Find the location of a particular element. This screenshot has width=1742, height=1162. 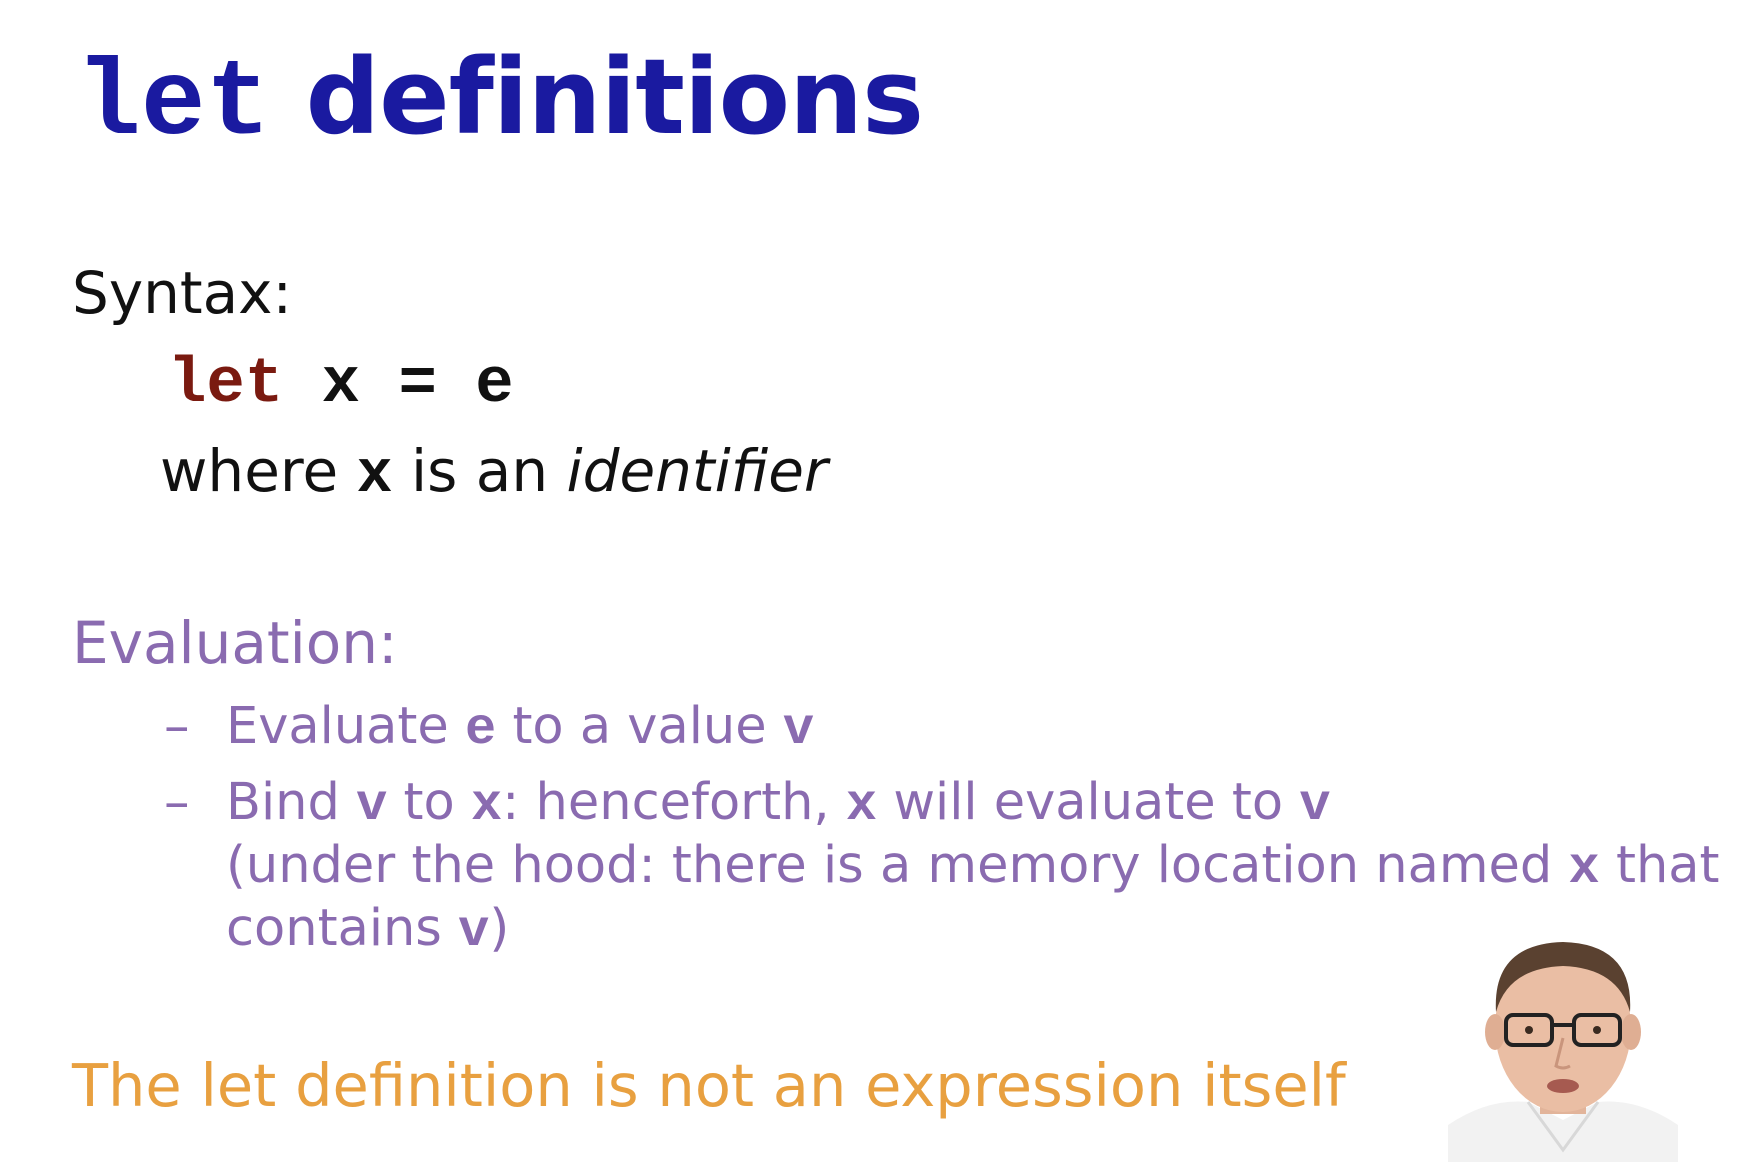

presenter-eye-left is located at coordinates (1529, 1030).